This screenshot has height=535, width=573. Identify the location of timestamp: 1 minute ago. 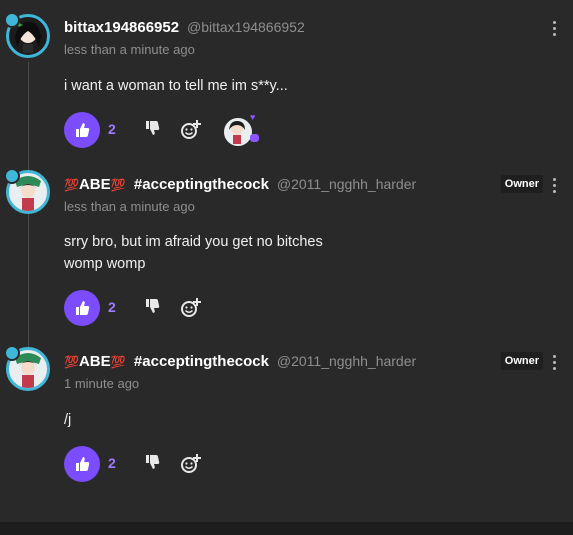
(102, 383).